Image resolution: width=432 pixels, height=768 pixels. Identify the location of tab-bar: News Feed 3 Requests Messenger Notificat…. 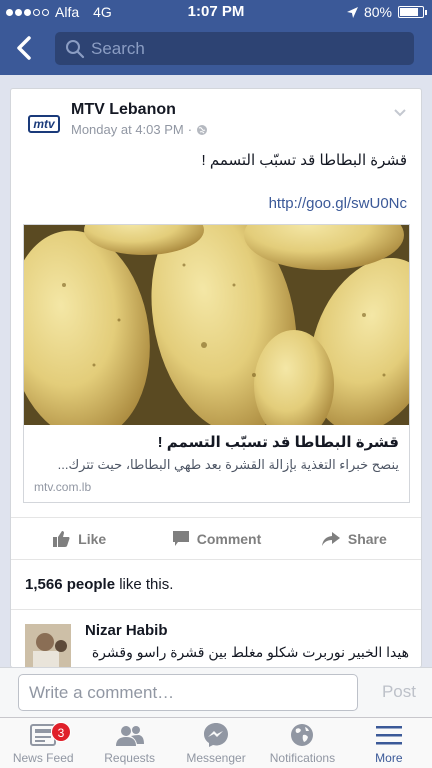
(216, 742).